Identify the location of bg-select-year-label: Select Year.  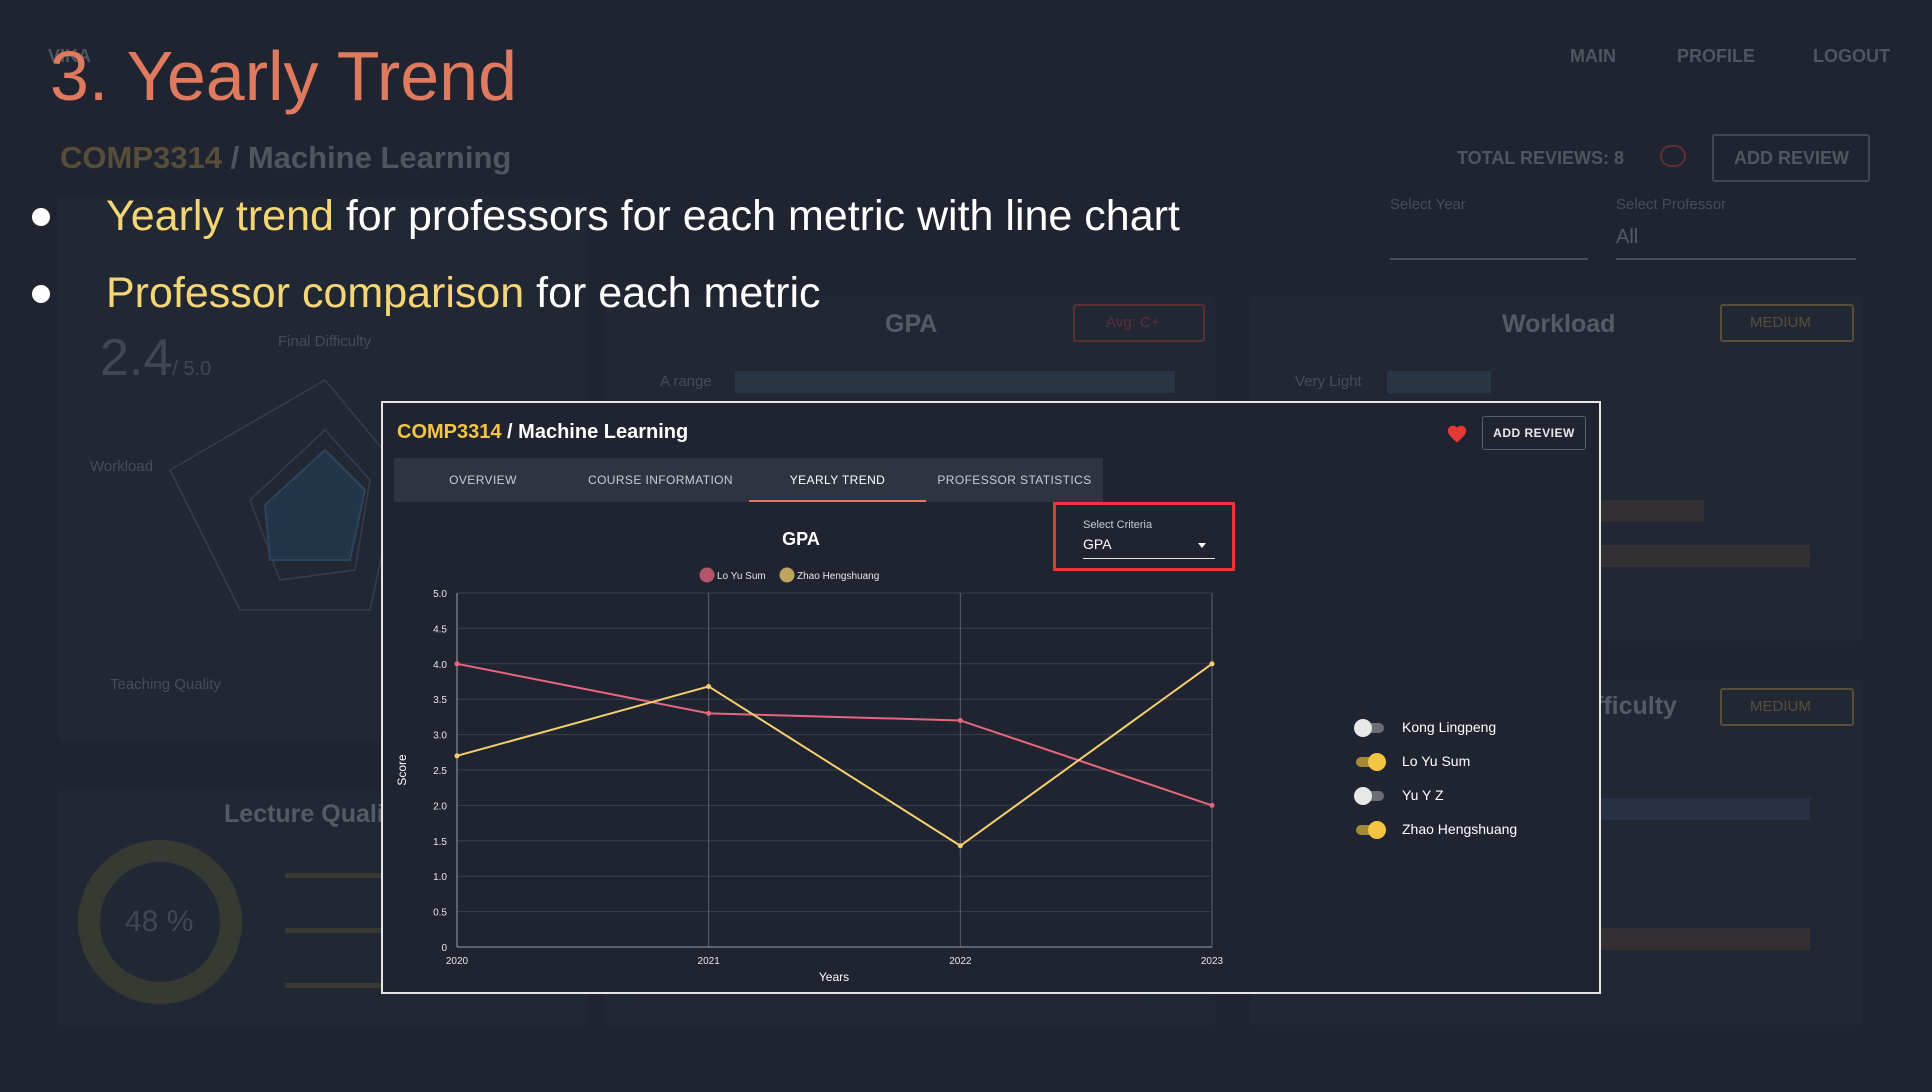
(1428, 204).